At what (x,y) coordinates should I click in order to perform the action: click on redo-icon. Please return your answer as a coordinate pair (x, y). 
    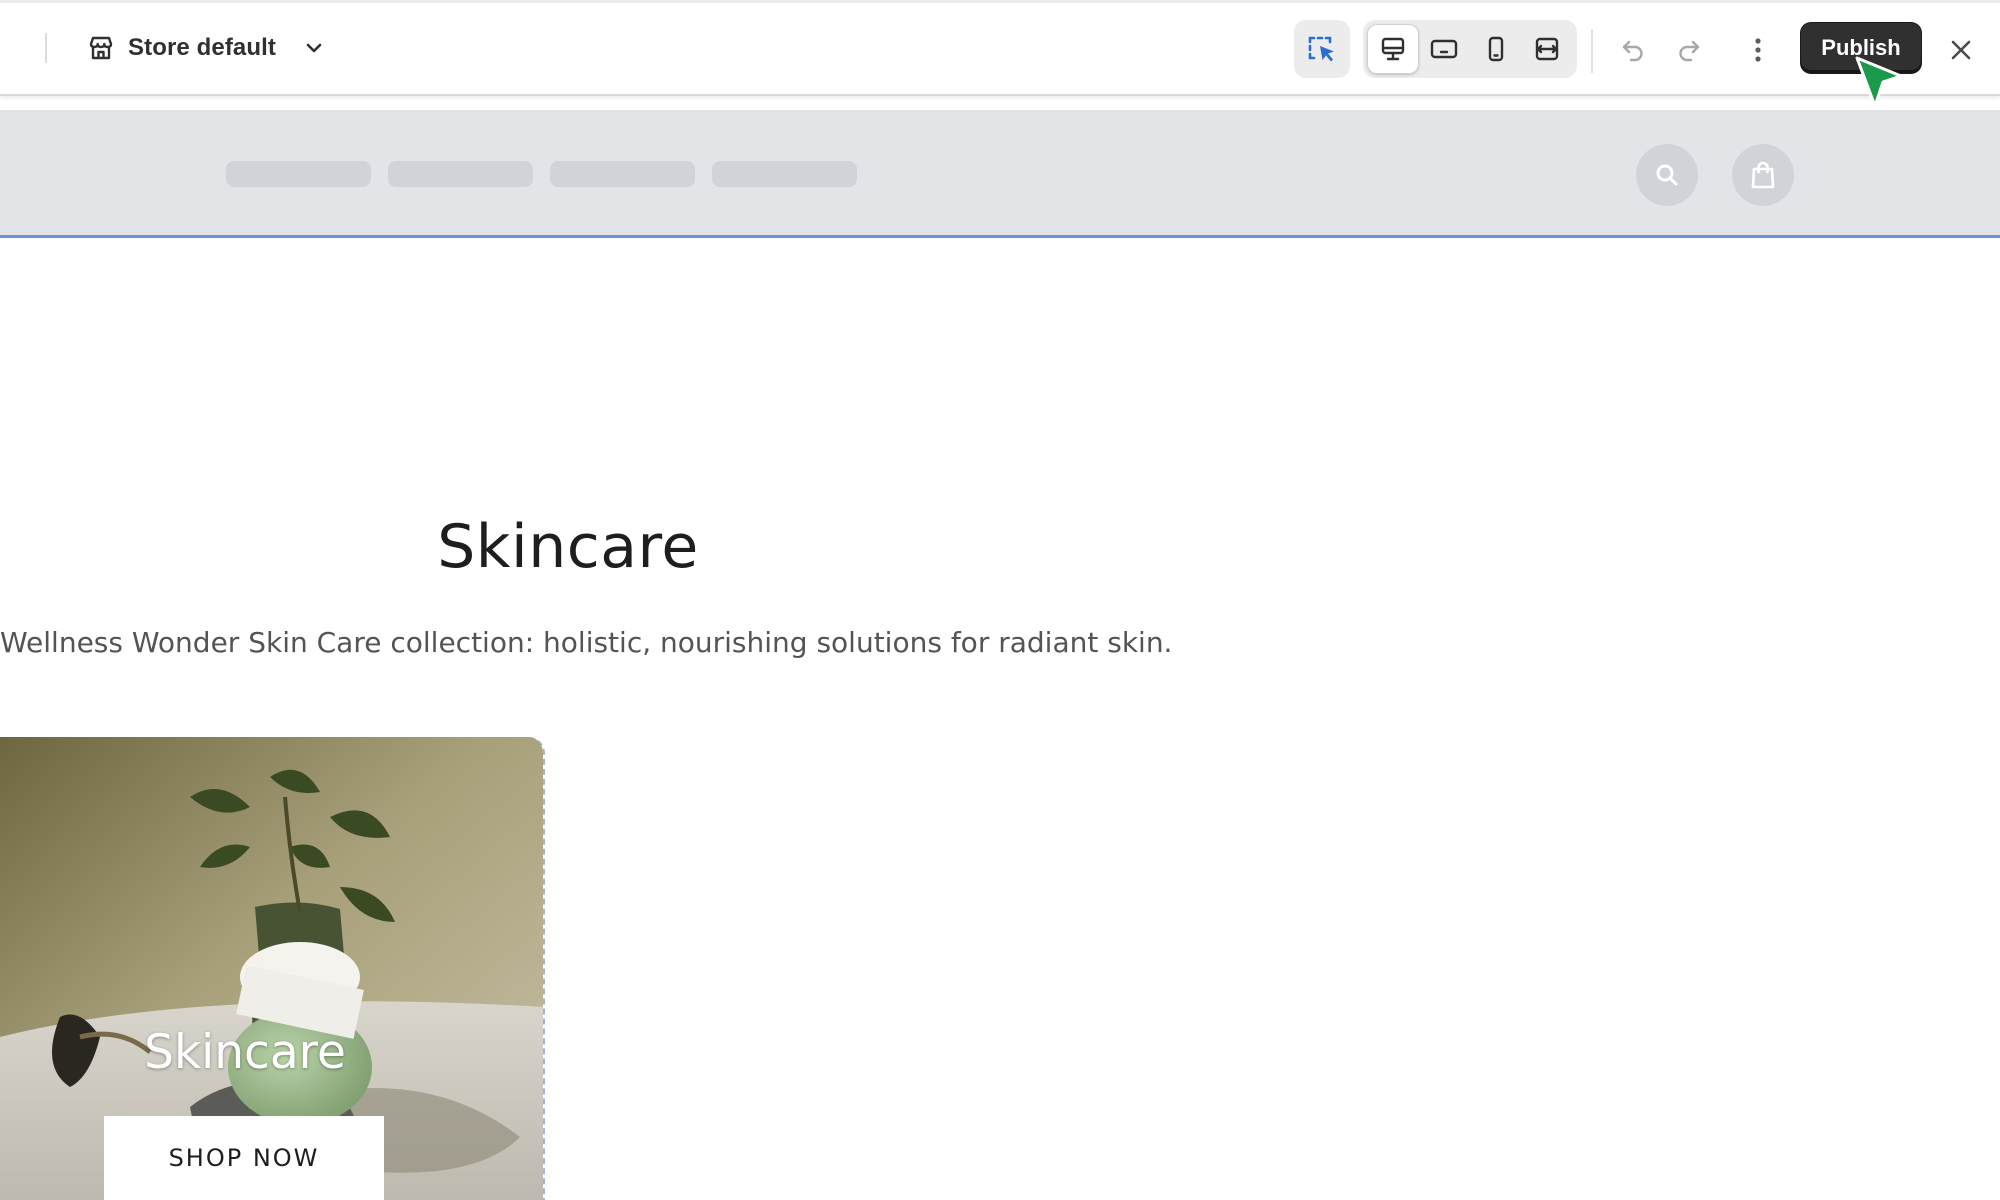
    Looking at the image, I should click on (1689, 50).